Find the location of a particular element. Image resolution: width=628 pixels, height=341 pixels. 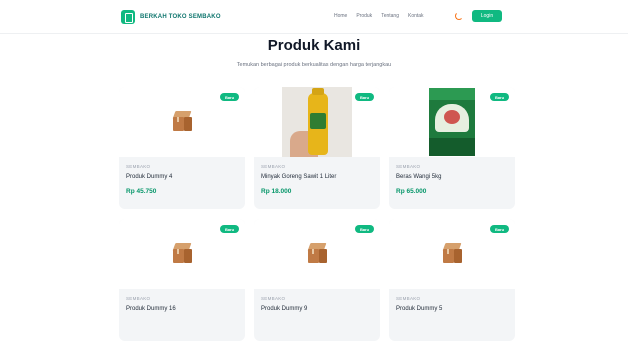

product-price: Rp 65.000 is located at coordinates (411, 191).